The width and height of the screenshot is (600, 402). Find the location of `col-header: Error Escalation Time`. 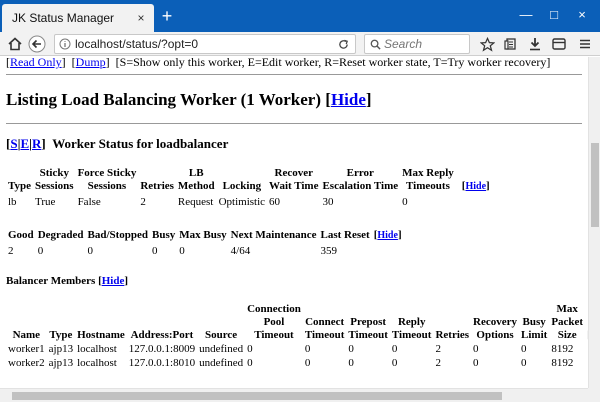

col-header: Error Escalation Time is located at coordinates (360, 179).